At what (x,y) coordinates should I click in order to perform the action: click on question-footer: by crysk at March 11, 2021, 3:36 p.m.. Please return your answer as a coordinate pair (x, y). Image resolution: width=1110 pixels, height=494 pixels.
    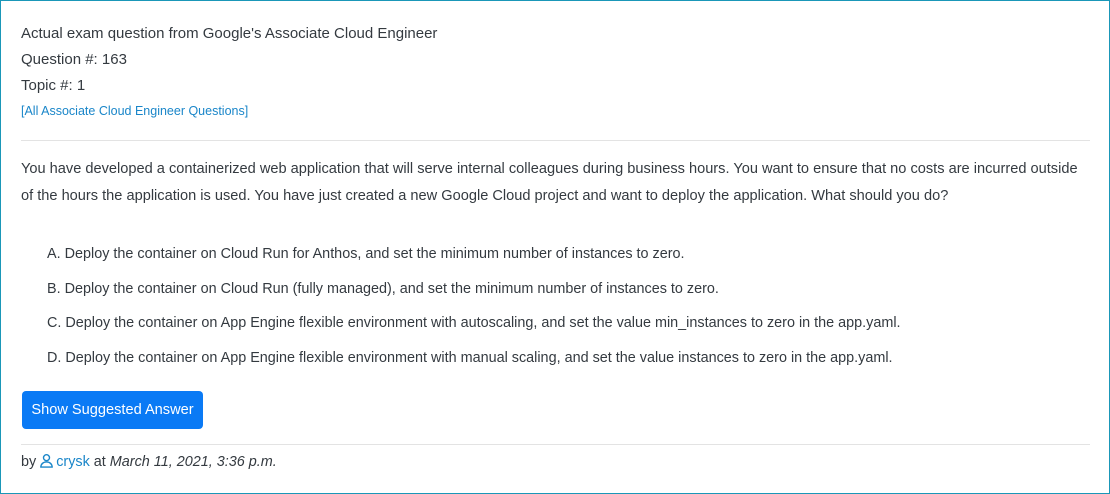
    Looking at the image, I should click on (149, 462).